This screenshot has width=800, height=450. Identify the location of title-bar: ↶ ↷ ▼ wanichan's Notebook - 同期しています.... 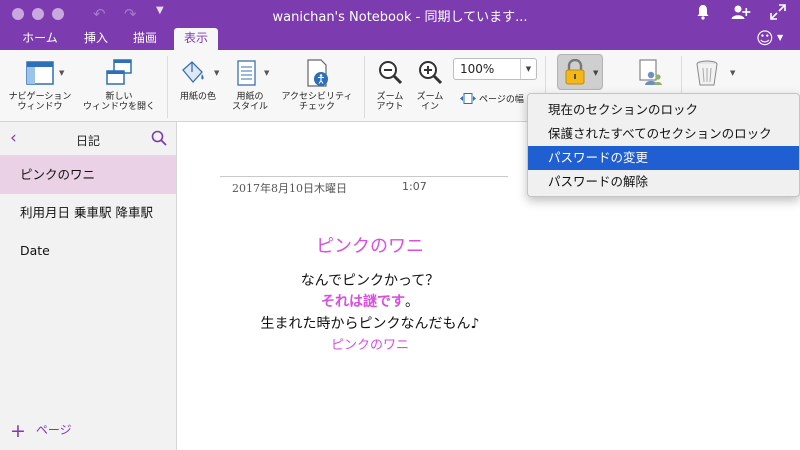
(400, 14).